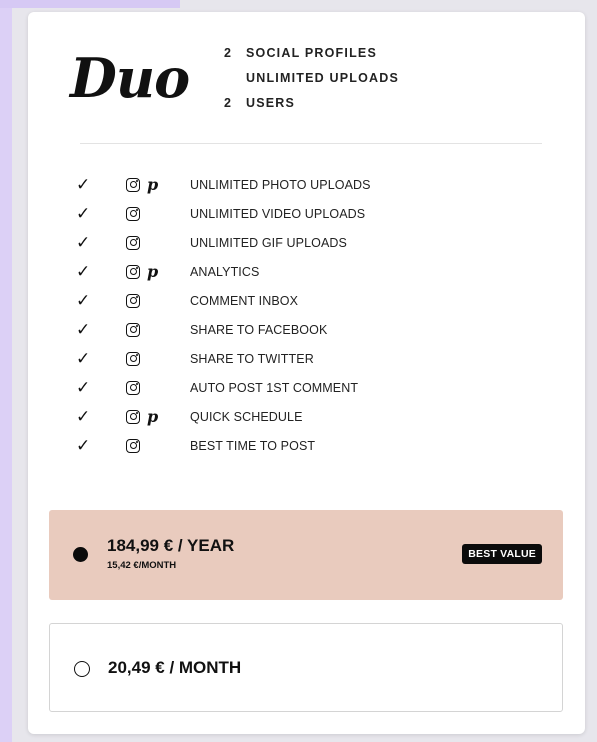 This screenshot has width=597, height=742. I want to click on background-strip-top, so click(90, 4).